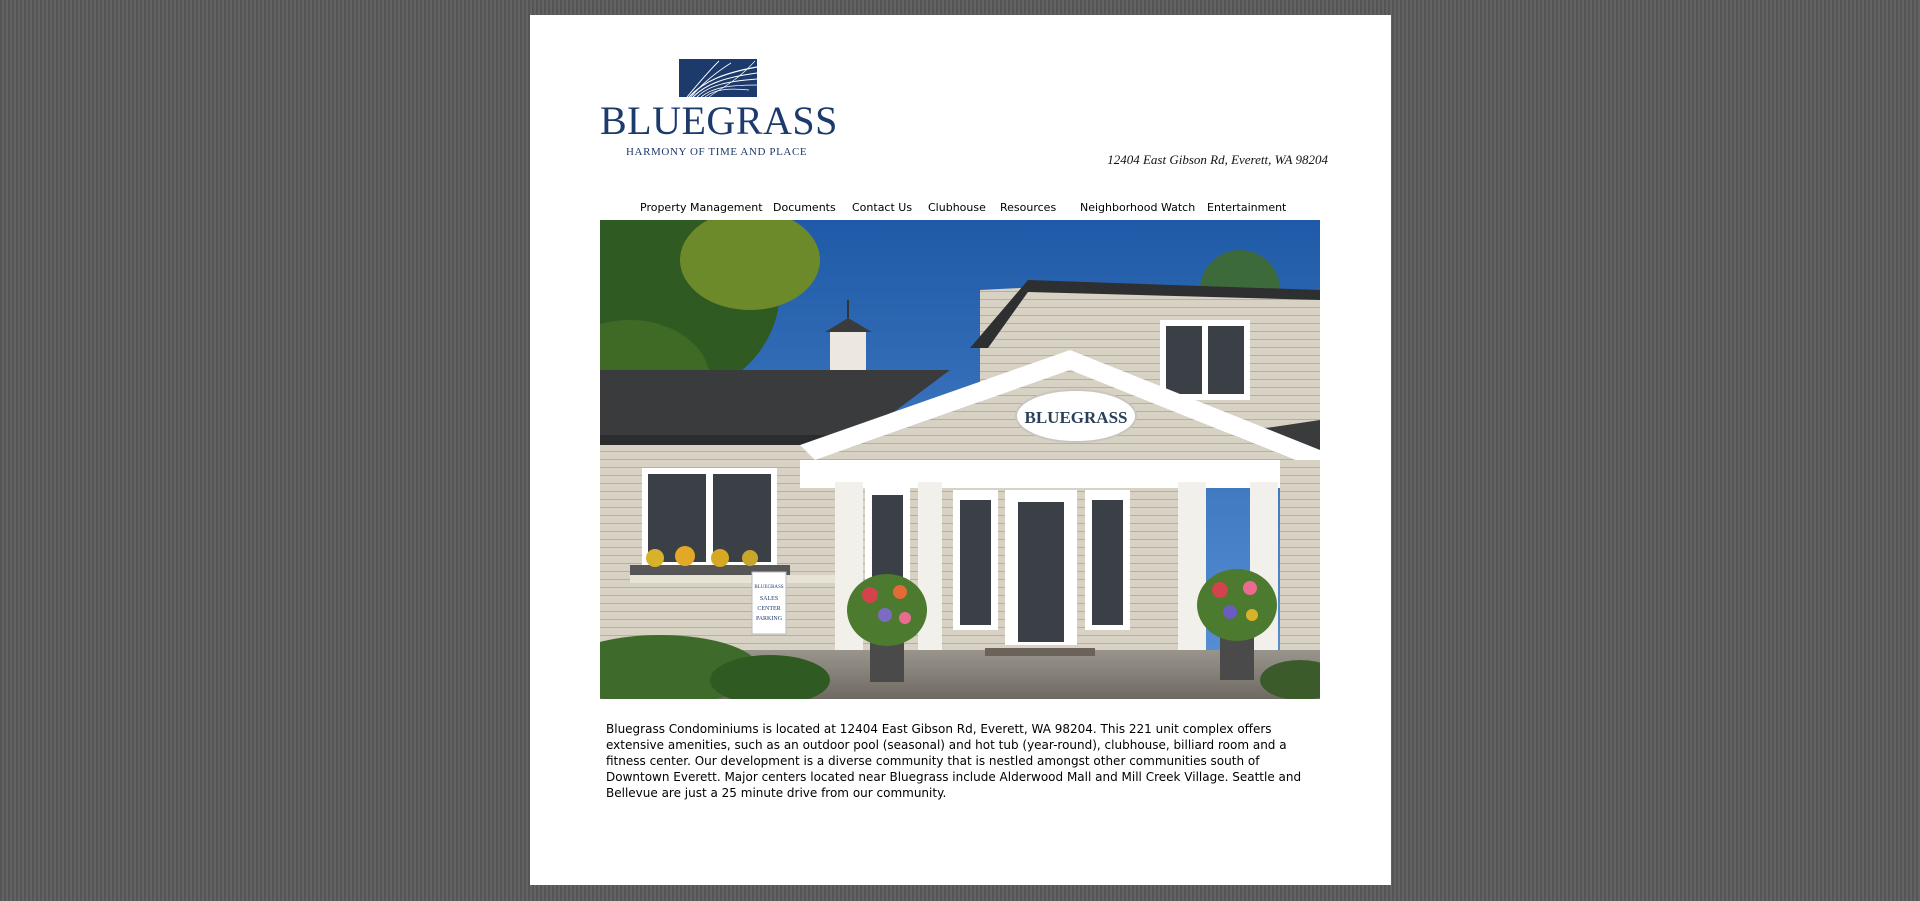  I want to click on site-logo: BLUEGRASS HARMONY OF TIME AND PLACE, so click(720, 116).